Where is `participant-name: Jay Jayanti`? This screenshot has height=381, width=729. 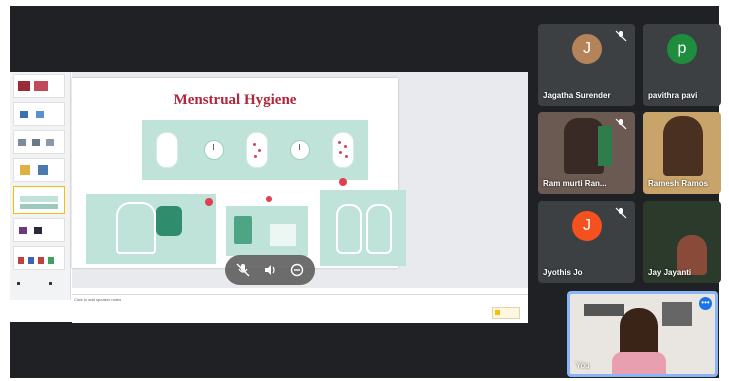
participant-name: Jay Jayanti is located at coordinates (670, 272).